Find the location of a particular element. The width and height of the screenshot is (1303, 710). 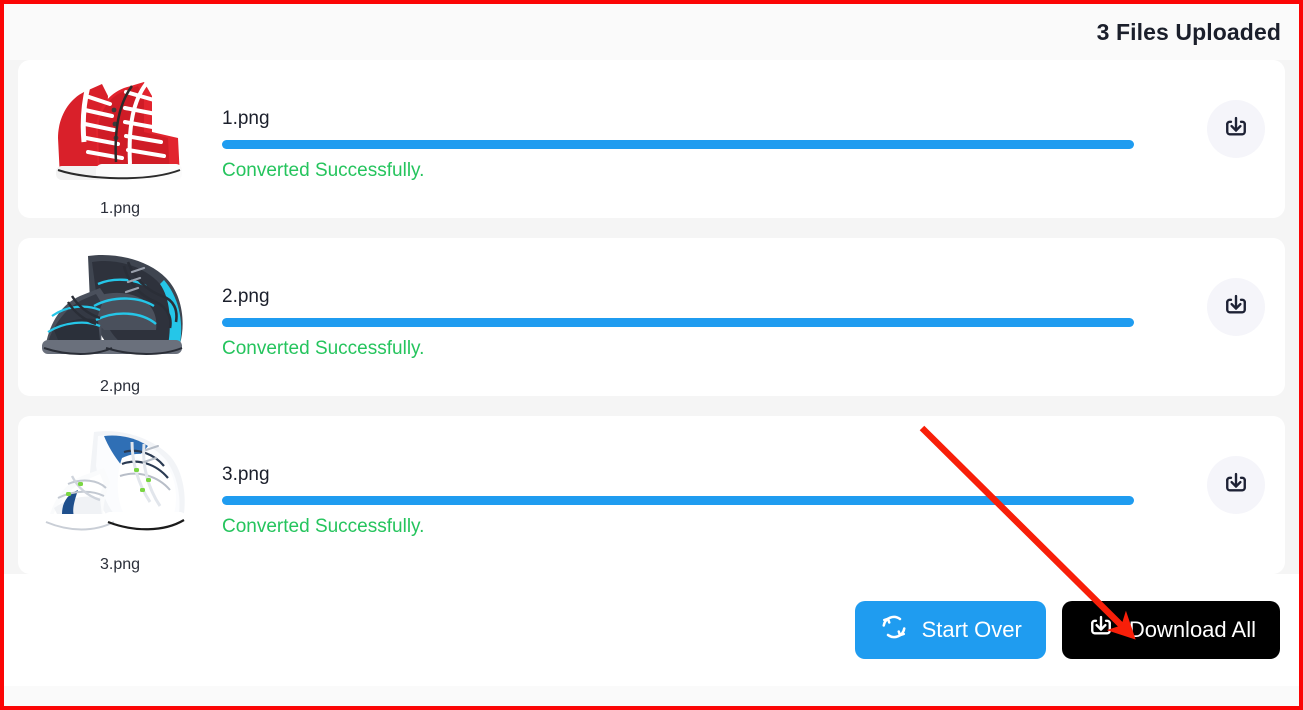

start-over-button: Start Over is located at coordinates (950, 630).